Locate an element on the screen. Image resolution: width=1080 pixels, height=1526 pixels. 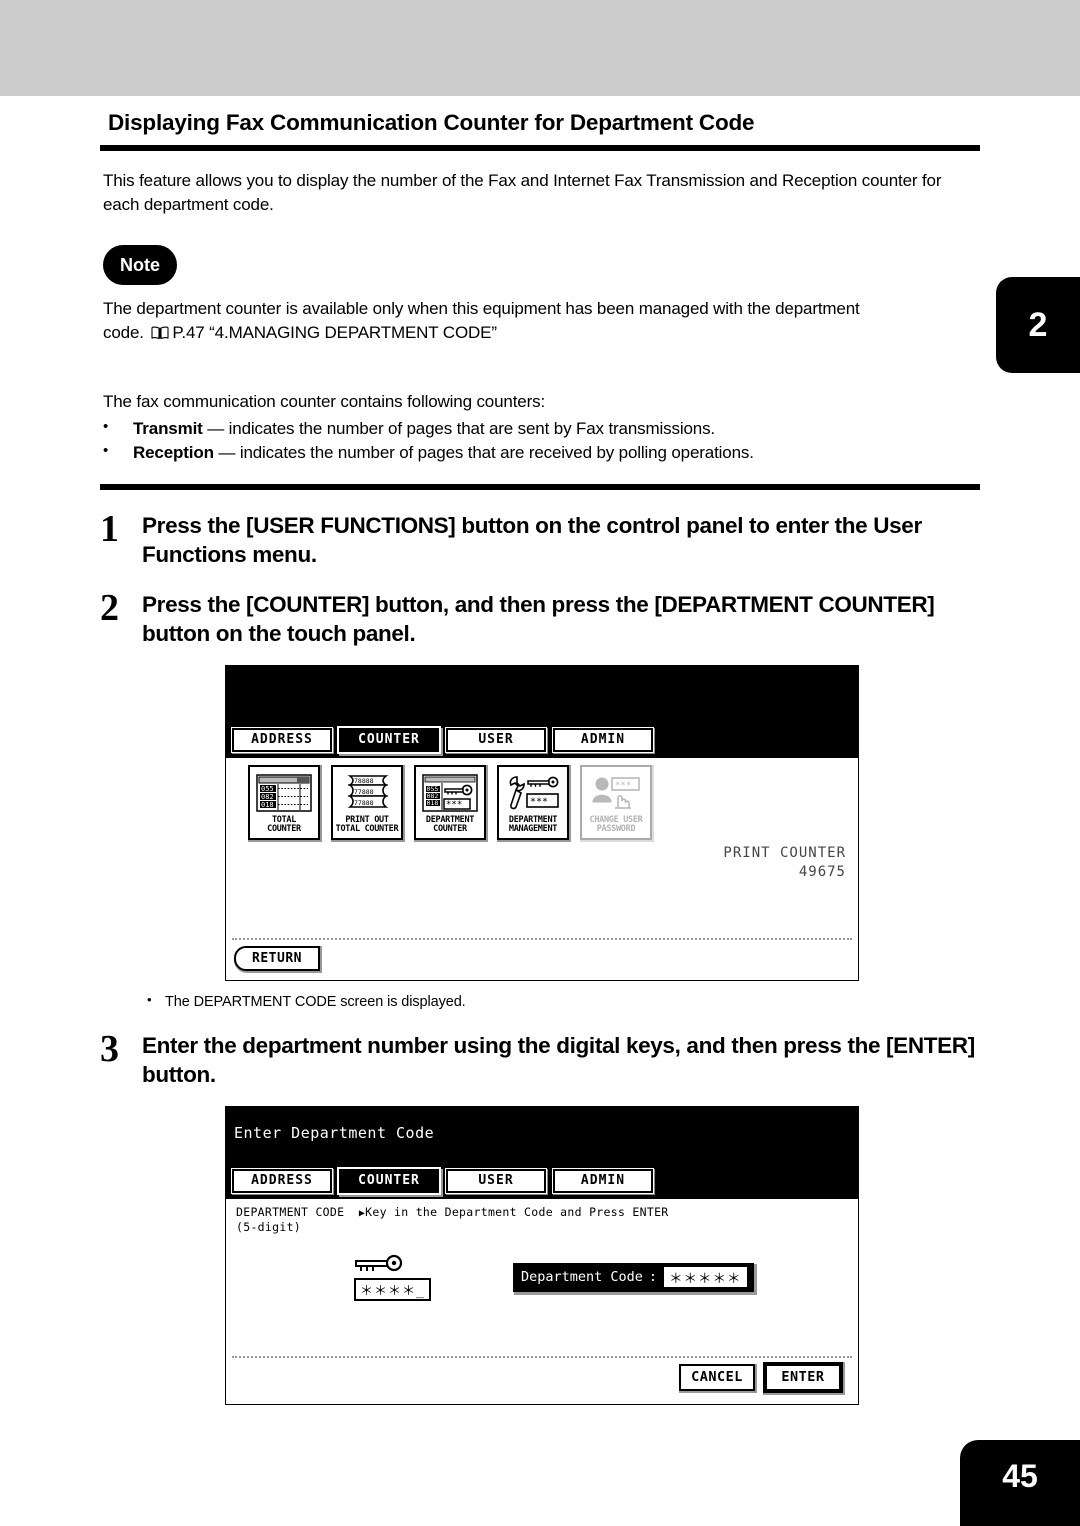
svg-text: 055 is located at coordinates (267, 789).